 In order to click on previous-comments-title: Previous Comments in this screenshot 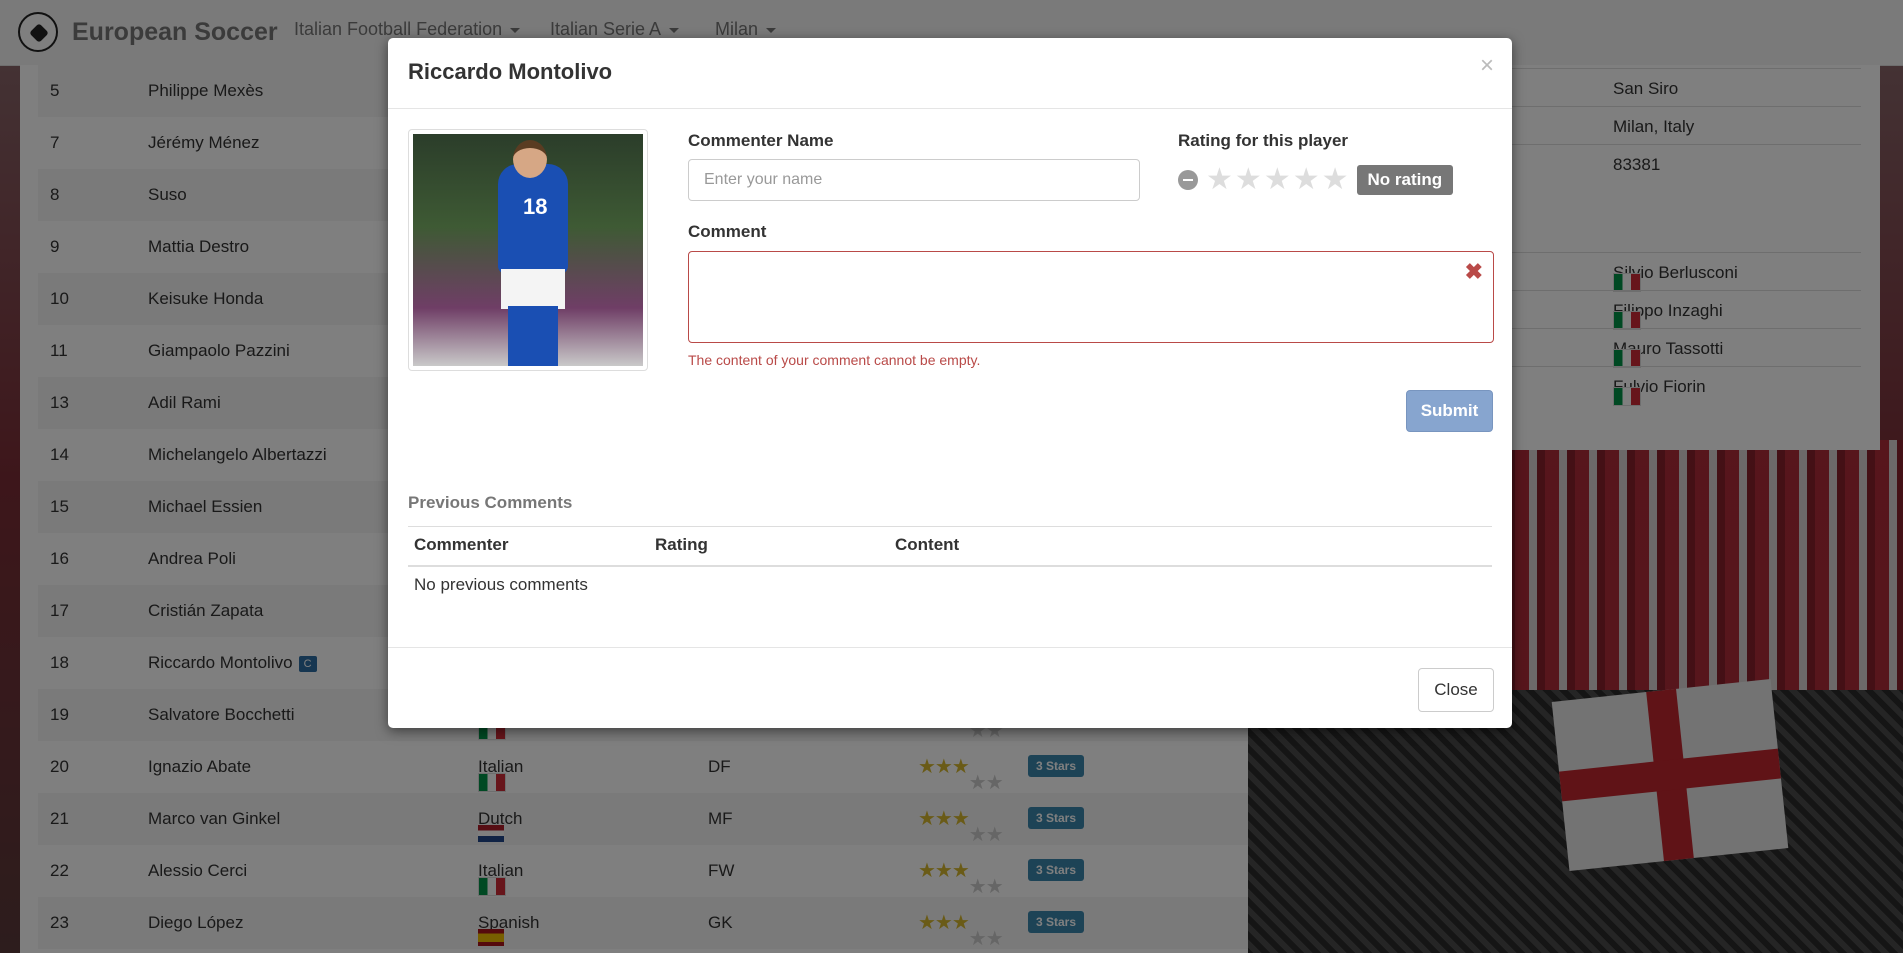, I will do `click(490, 502)`.